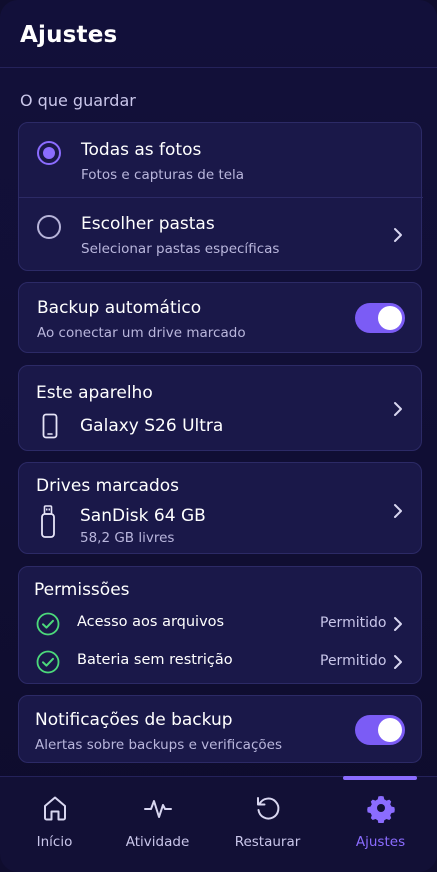 The height and width of the screenshot is (872, 437). What do you see at coordinates (158, 745) in the screenshot?
I see `notifications-subtitle: Alertas sobre backups e verificações` at bounding box center [158, 745].